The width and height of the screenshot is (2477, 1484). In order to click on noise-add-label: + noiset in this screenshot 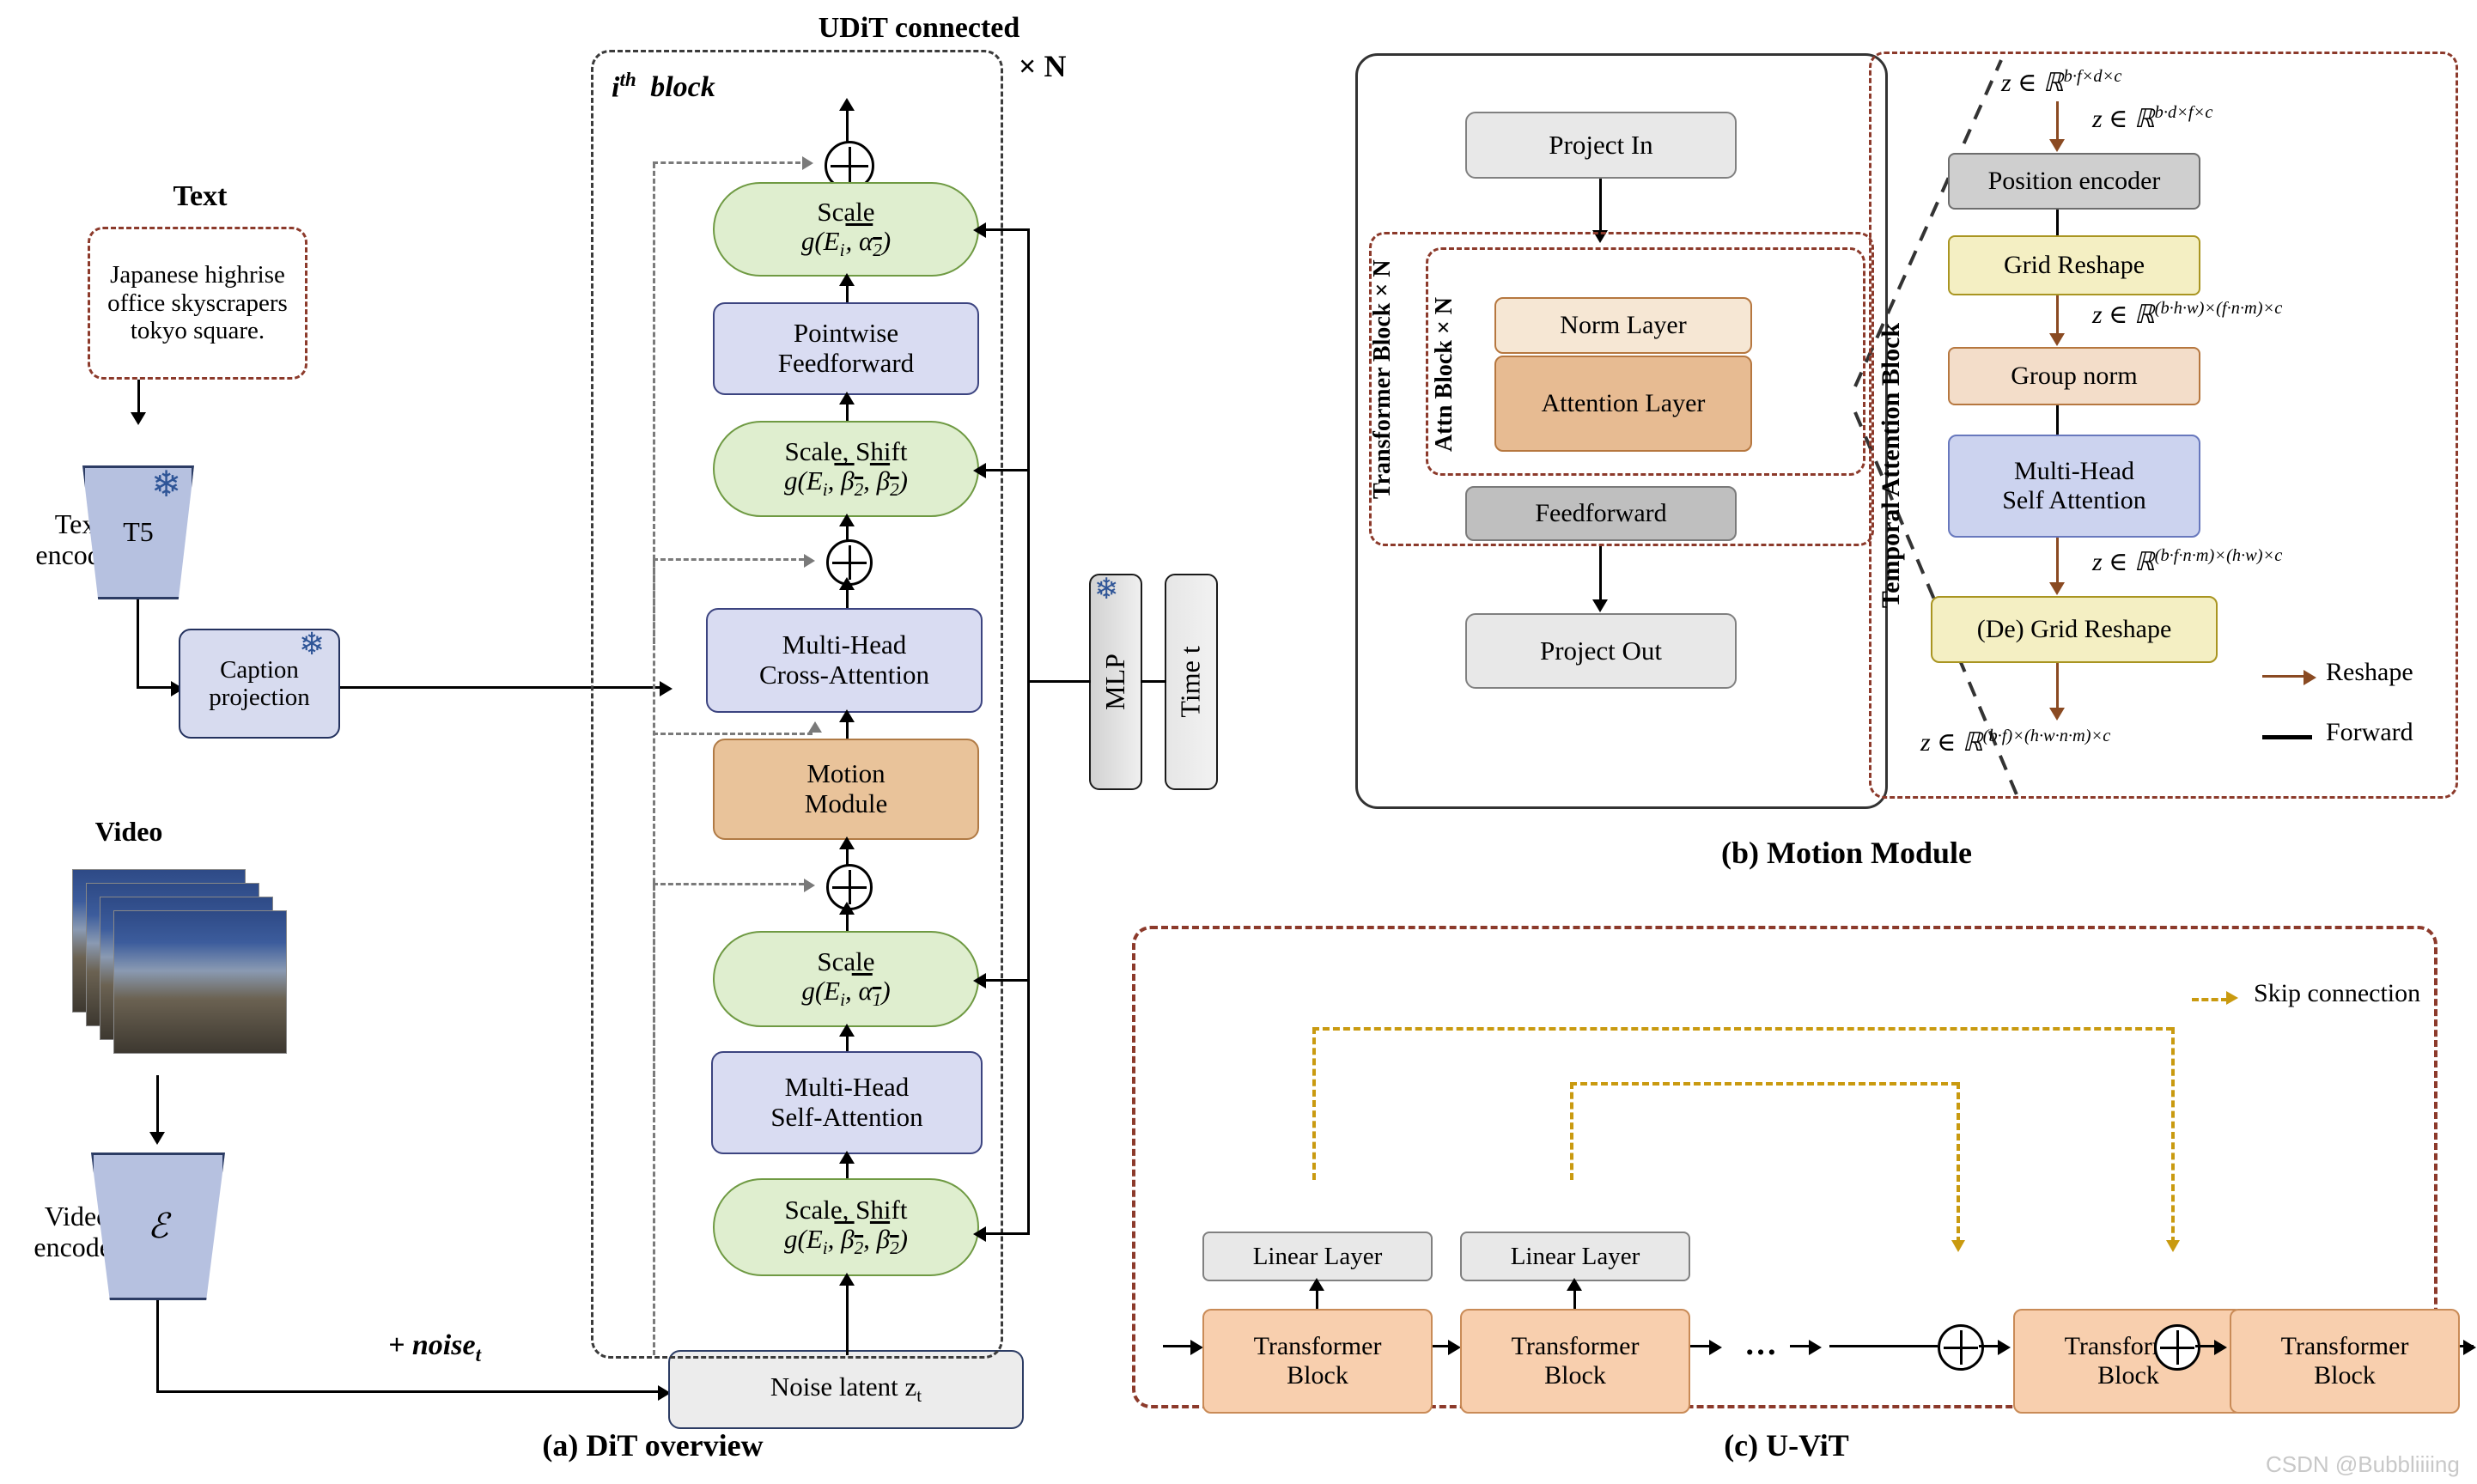, I will do `click(434, 1348)`.